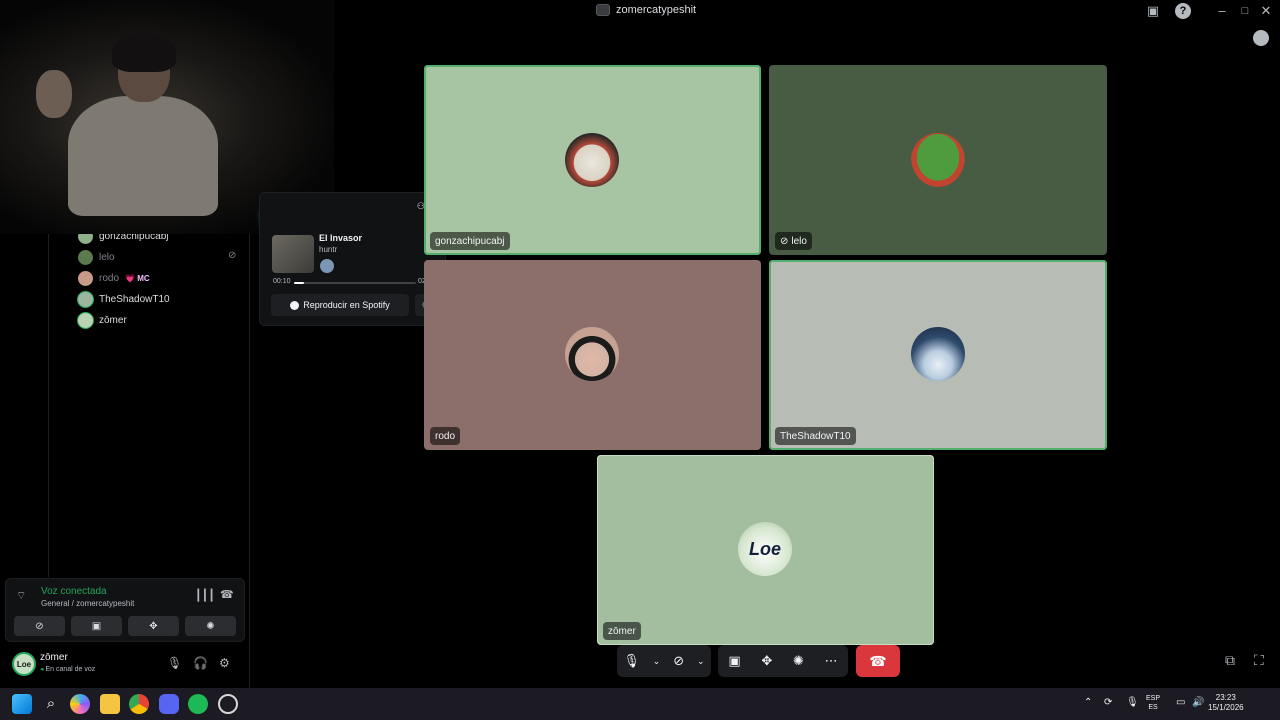  Describe the element at coordinates (1180, 702) in the screenshot. I see `network-icon: ▭` at that location.